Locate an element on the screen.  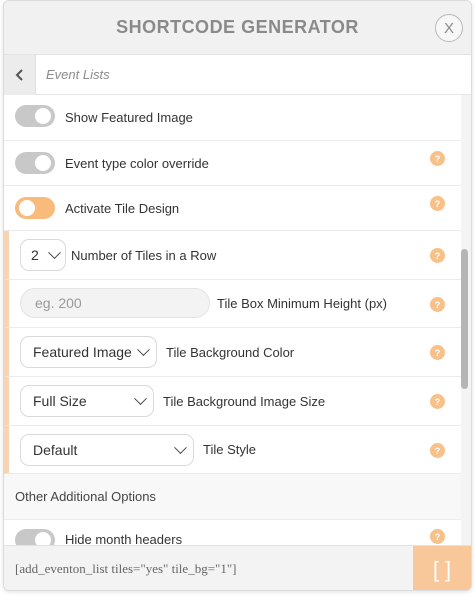
tile-bg-color-value: Featured Image is located at coordinates (82, 352).